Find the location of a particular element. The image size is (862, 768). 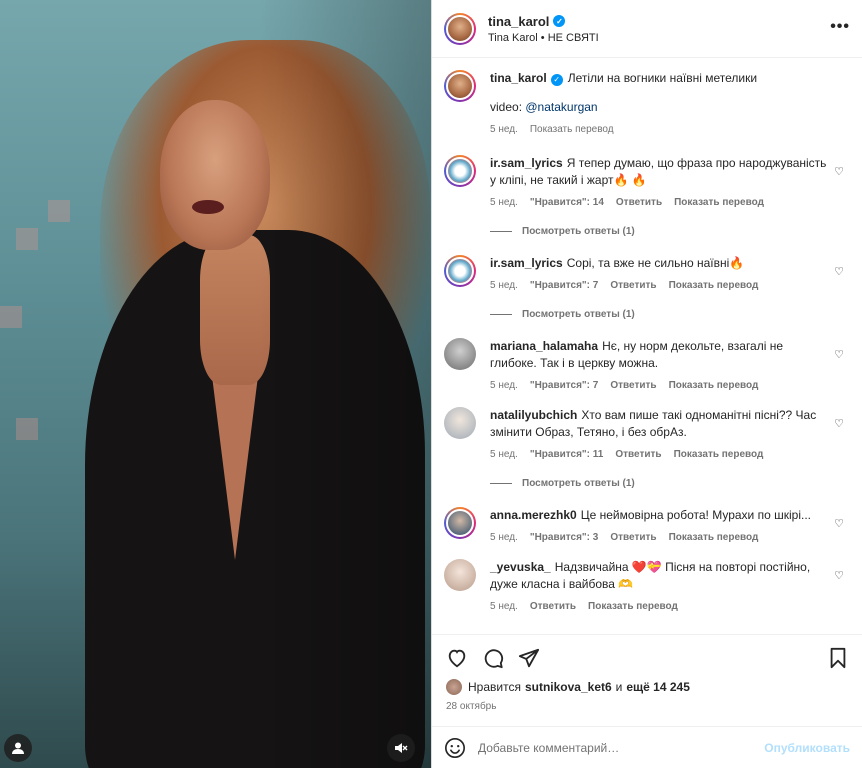

share-paper-plane-icon is located at coordinates (529, 658).